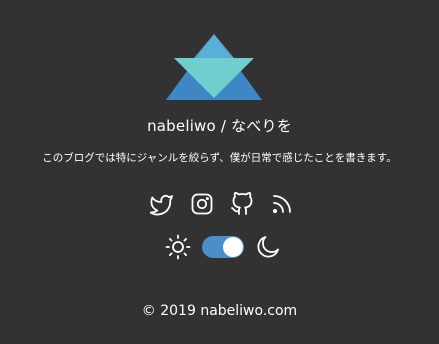 This screenshot has height=344, width=439. I want to click on twitter-link, so click(162, 204).